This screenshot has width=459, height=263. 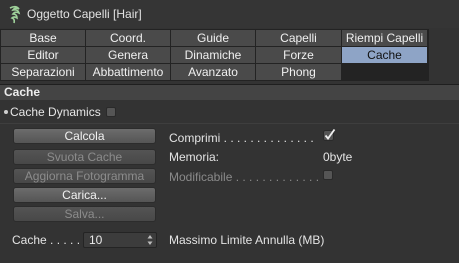 I want to click on checkmark-icon, so click(x=329, y=134).